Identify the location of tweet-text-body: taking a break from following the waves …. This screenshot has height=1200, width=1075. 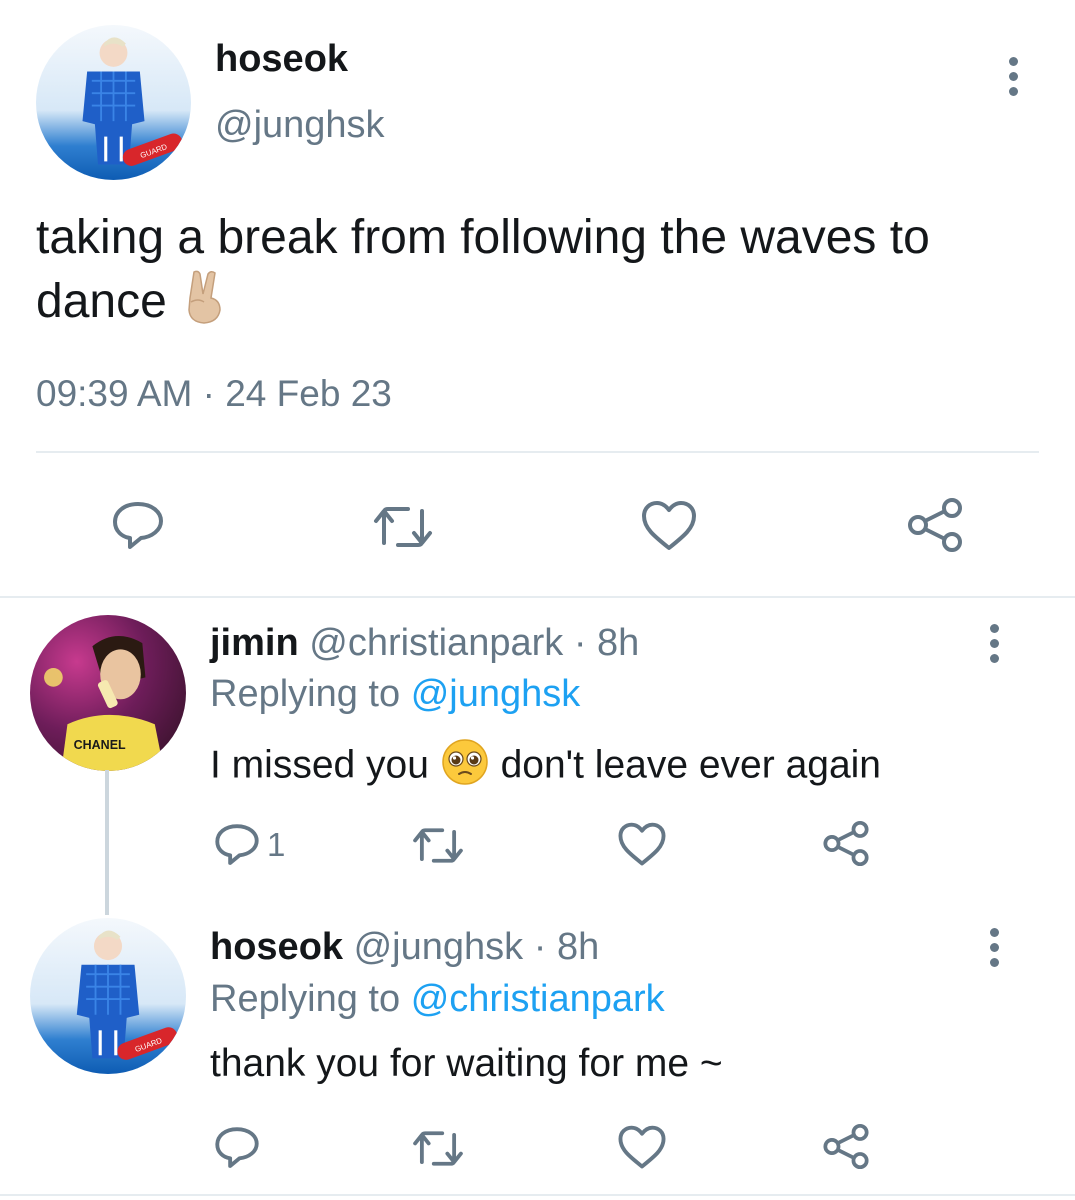
(483, 270).